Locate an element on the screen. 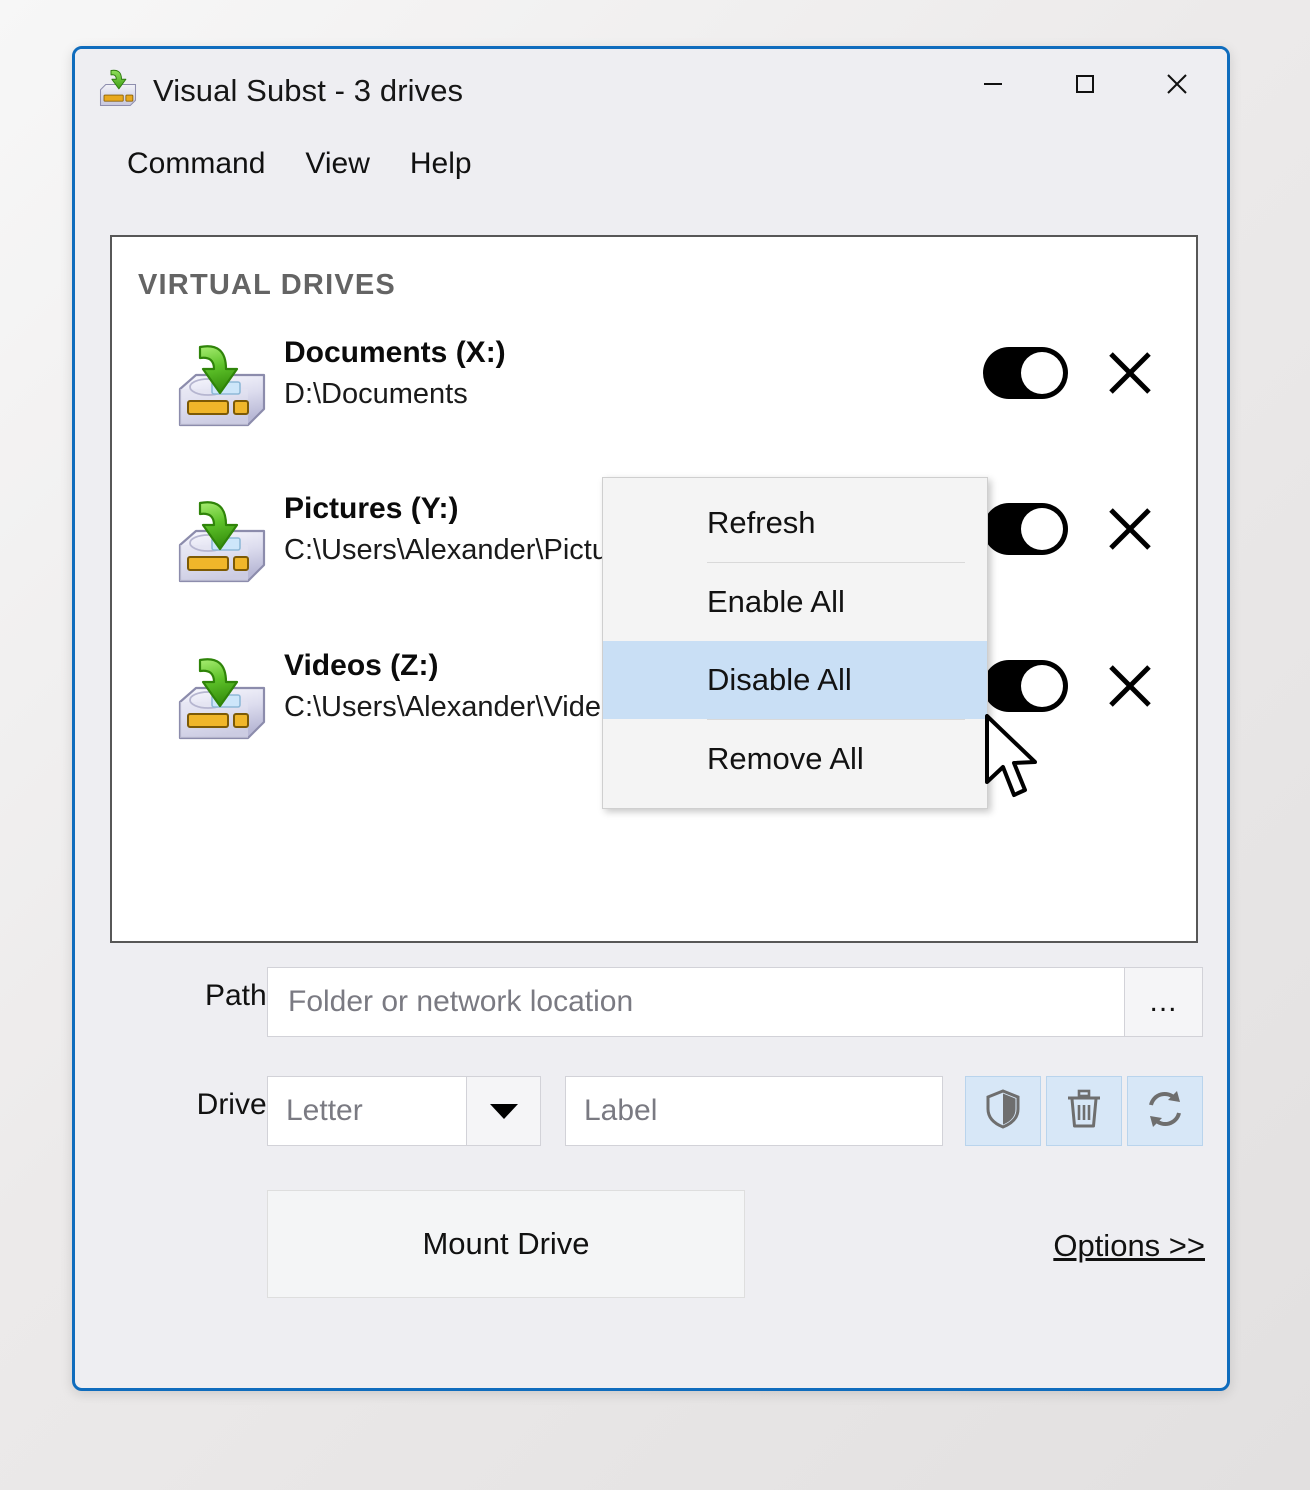 The image size is (1310, 1490). drive-label: Drive: is located at coordinates (235, 1104).